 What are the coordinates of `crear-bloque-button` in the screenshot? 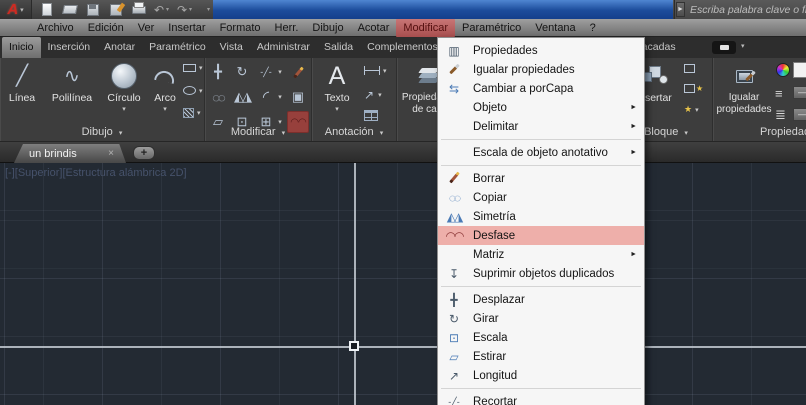 It's located at (689, 68).